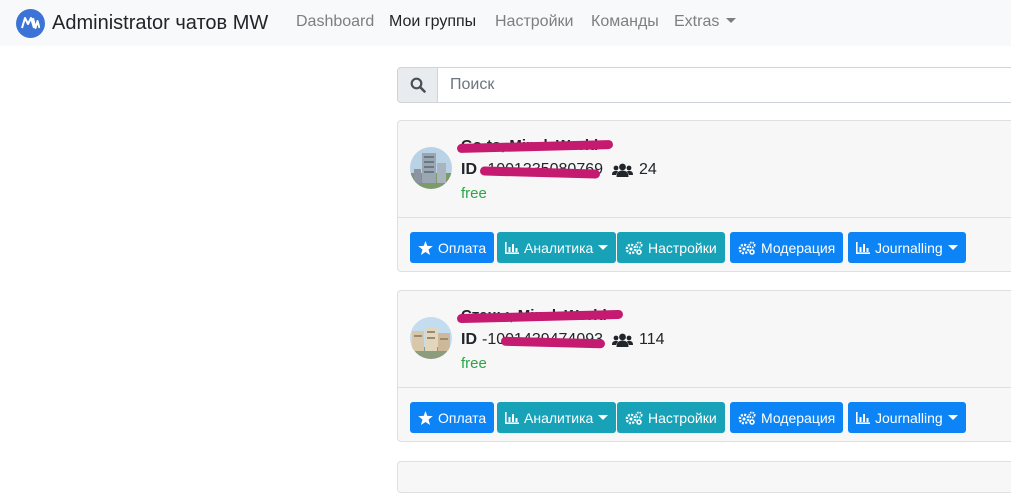 The image size is (1011, 493). What do you see at coordinates (704, 477) in the screenshot?
I see `group-card` at bounding box center [704, 477].